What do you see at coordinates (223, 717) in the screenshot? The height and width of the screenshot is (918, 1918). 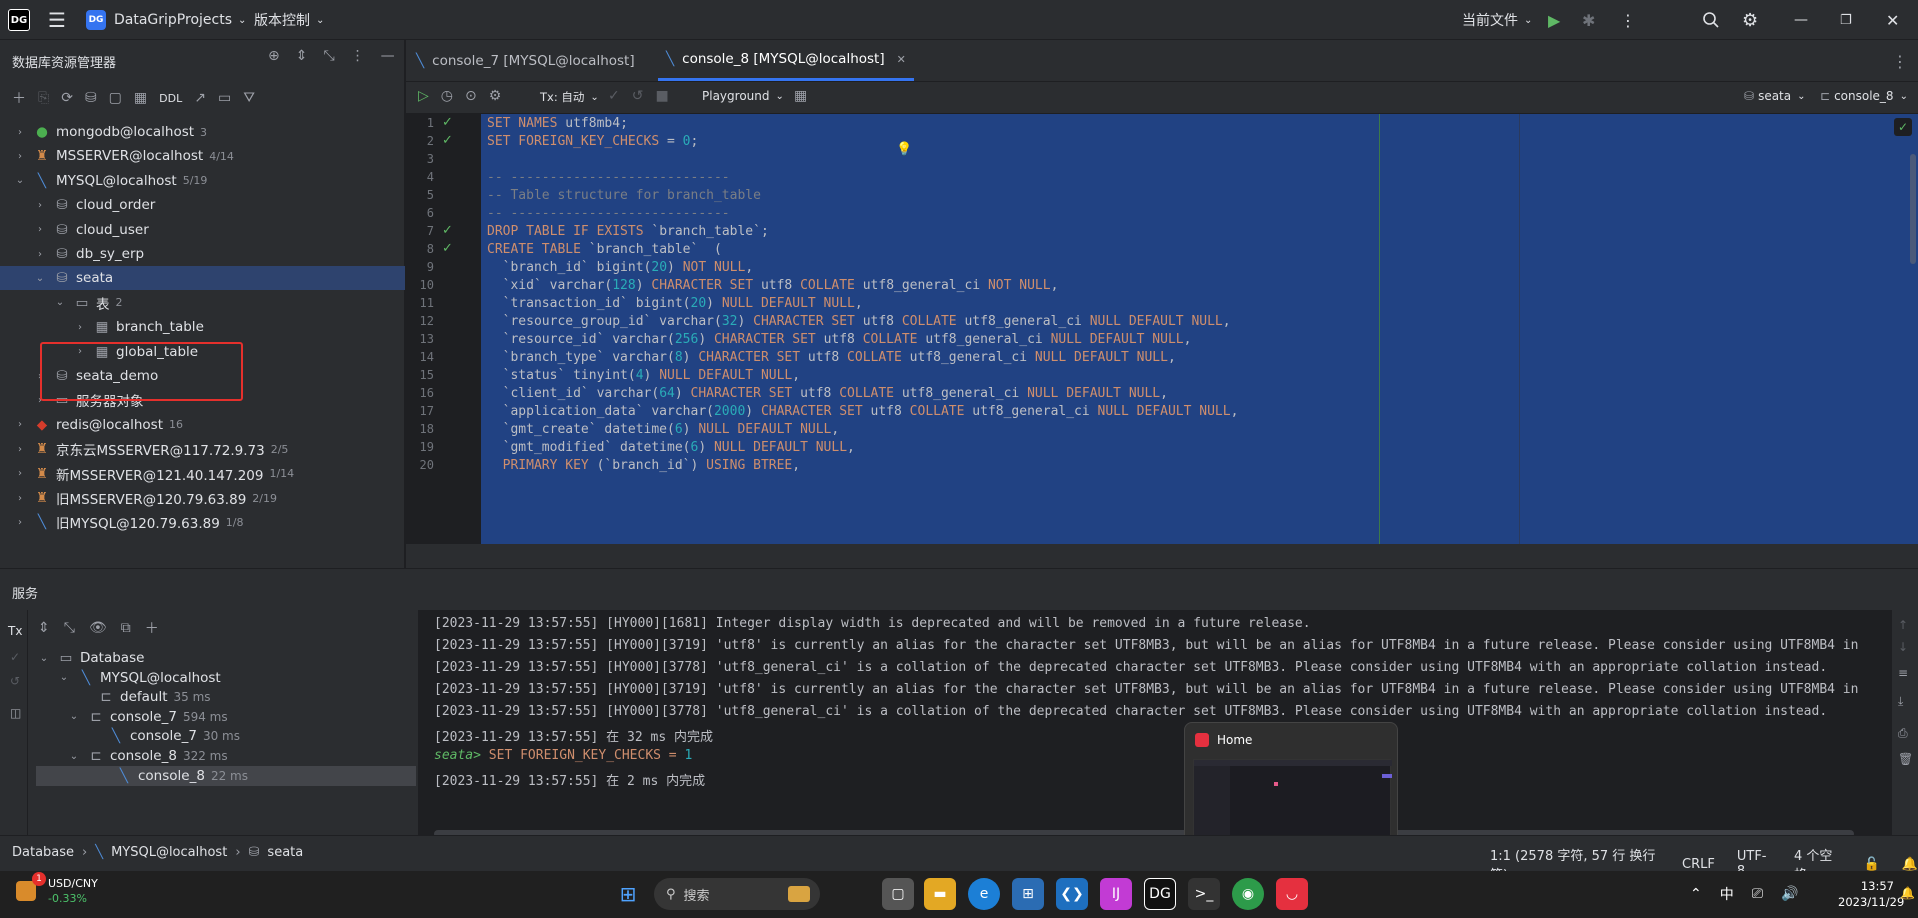 I see `service-item: ⌄ ⊏ console_7 594 ms` at bounding box center [223, 717].